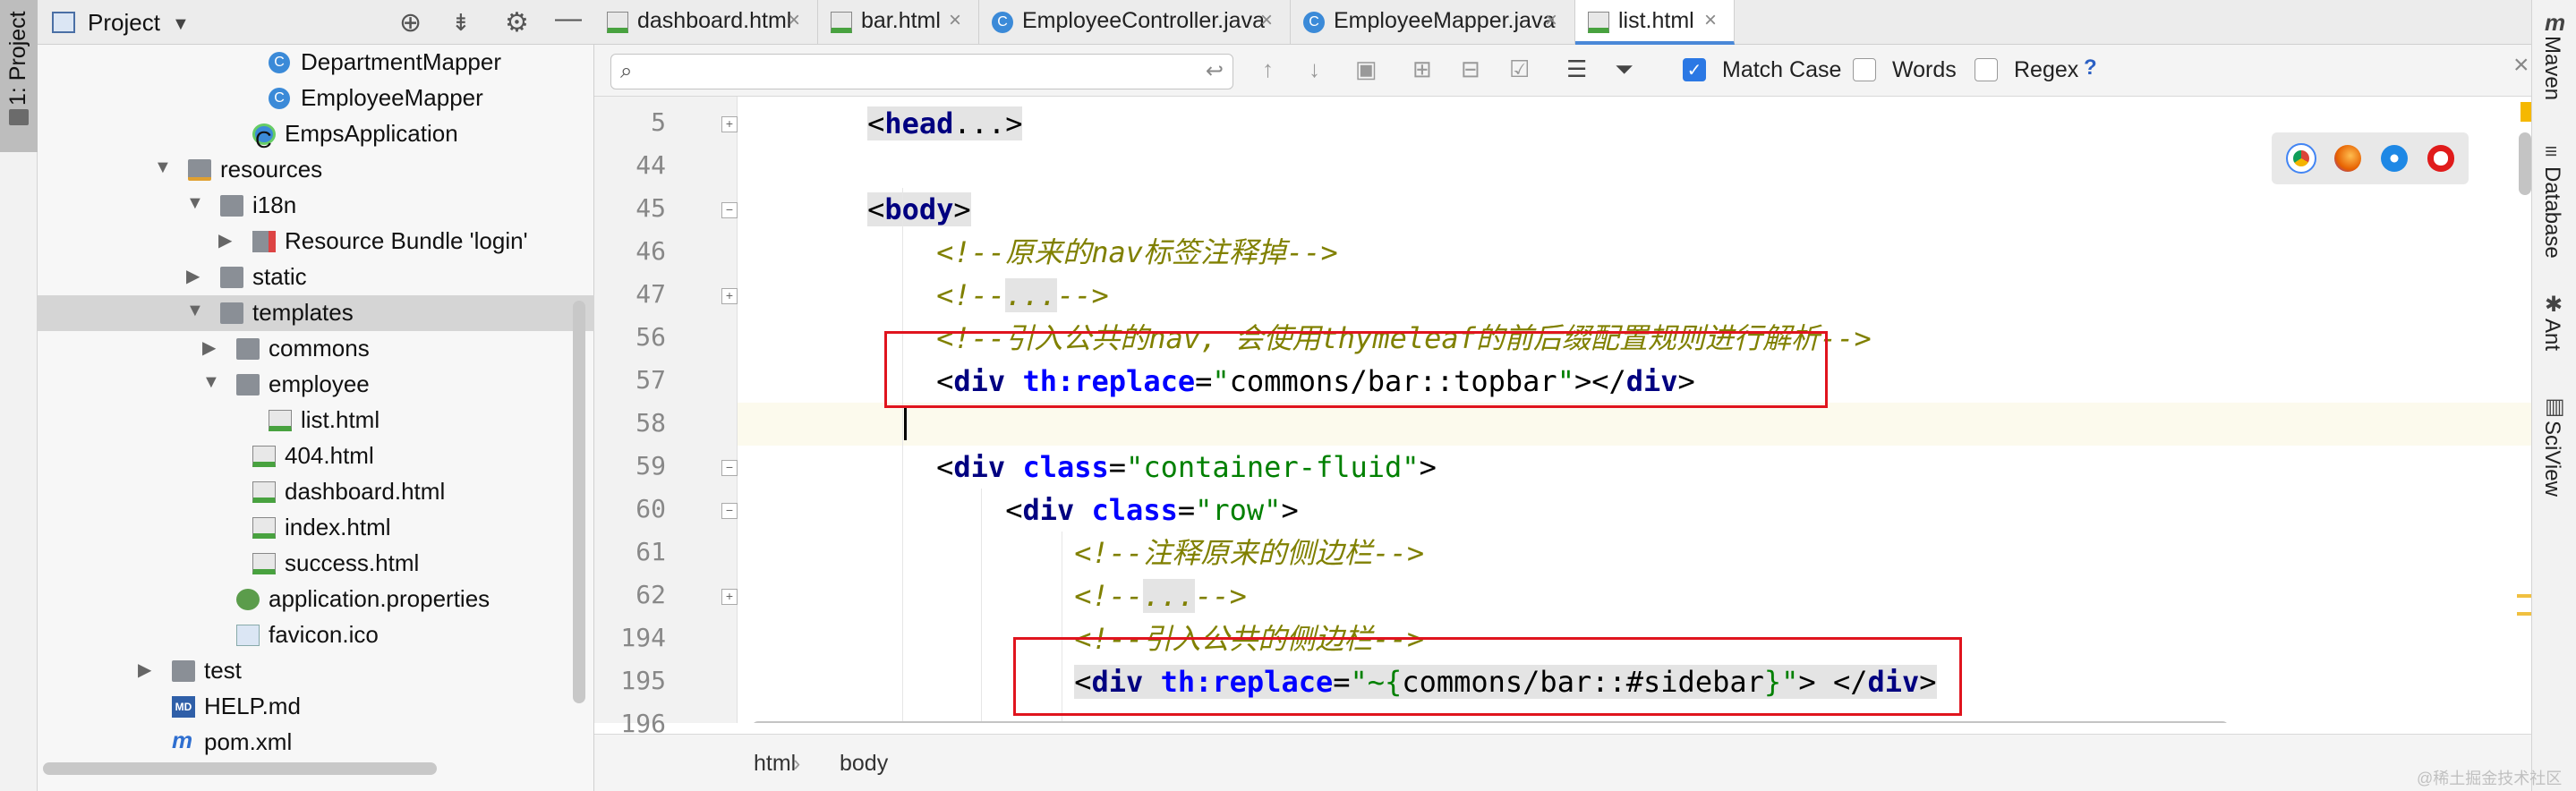 The height and width of the screenshot is (791, 2576). Describe the element at coordinates (316, 743) in the screenshot. I see `tree-item: m pom.xml` at that location.